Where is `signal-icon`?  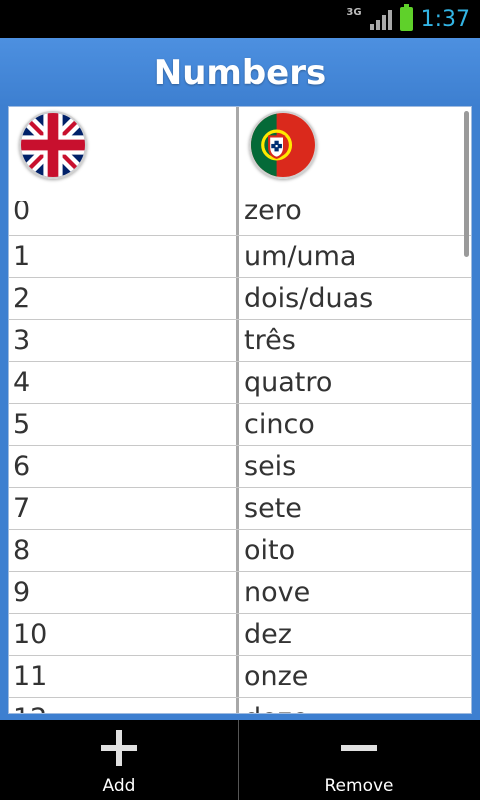 signal-icon is located at coordinates (380, 19).